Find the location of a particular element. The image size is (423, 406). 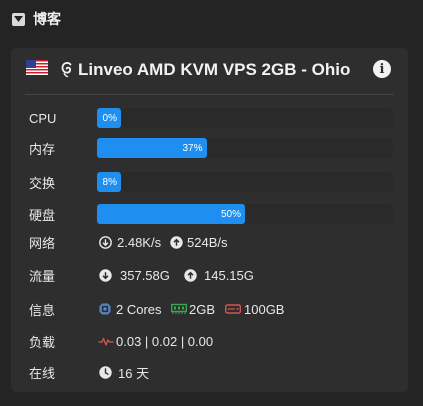

cpu-percent-text: 0% is located at coordinates (109, 118).